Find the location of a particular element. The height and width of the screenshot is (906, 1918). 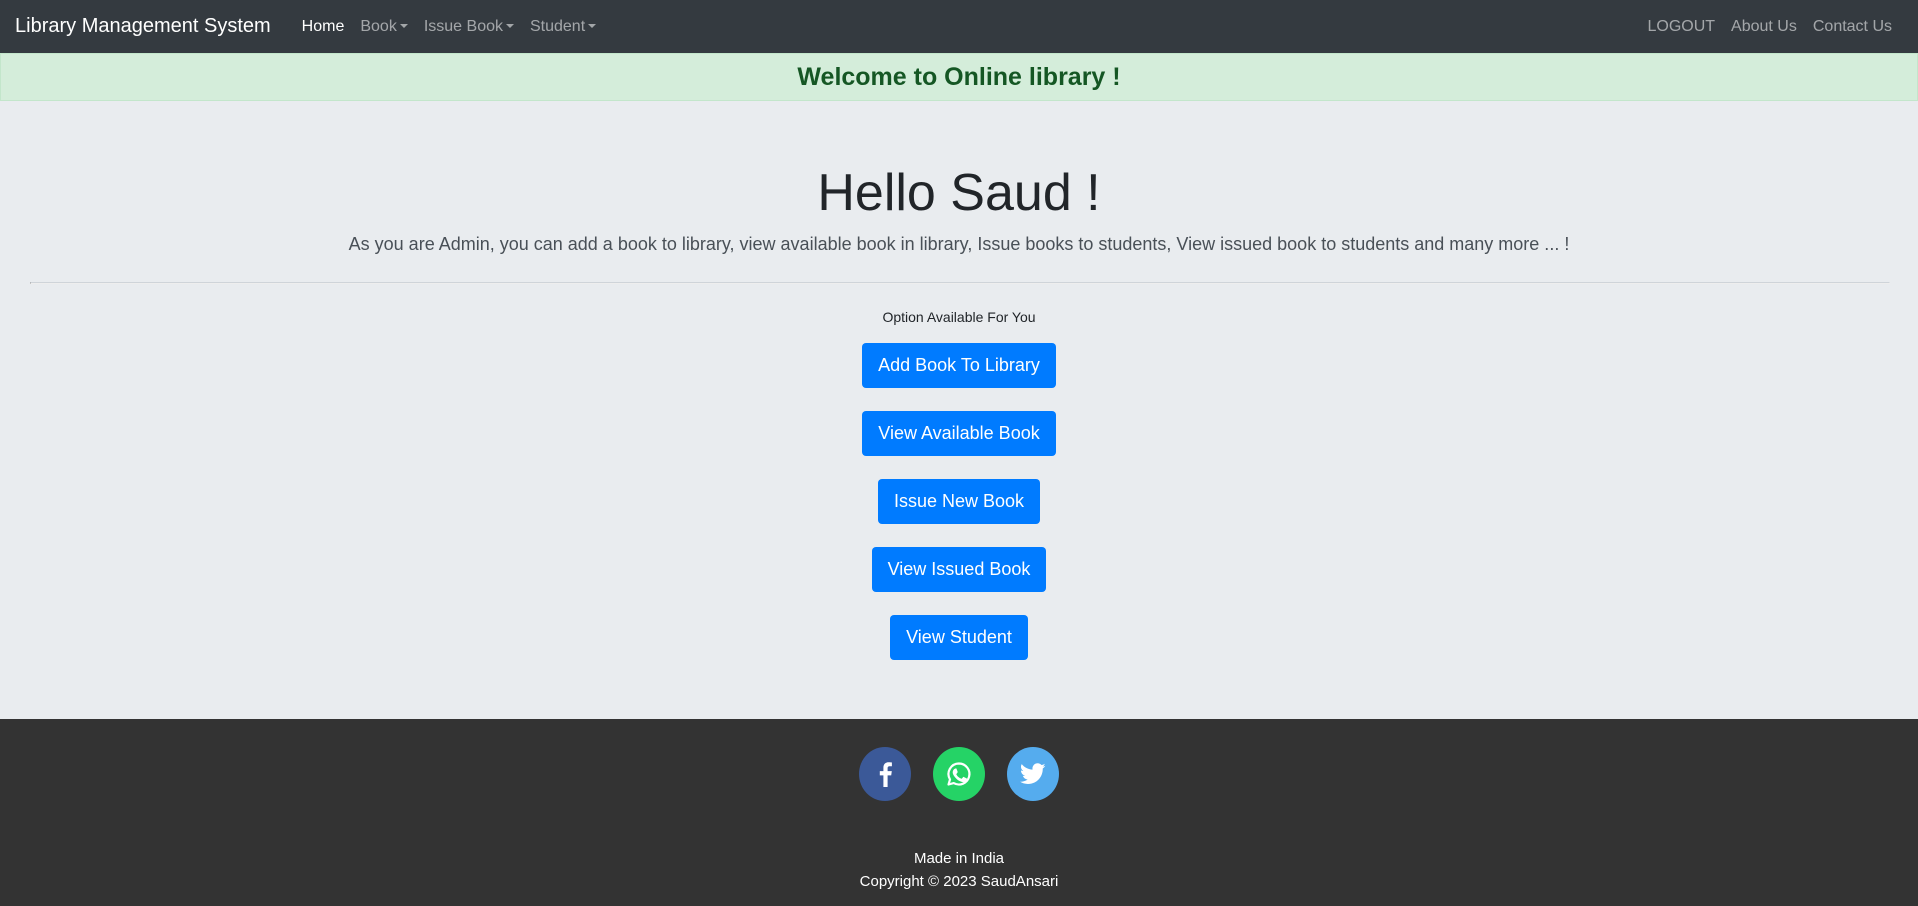

whatsapp-icon is located at coordinates (959, 774).